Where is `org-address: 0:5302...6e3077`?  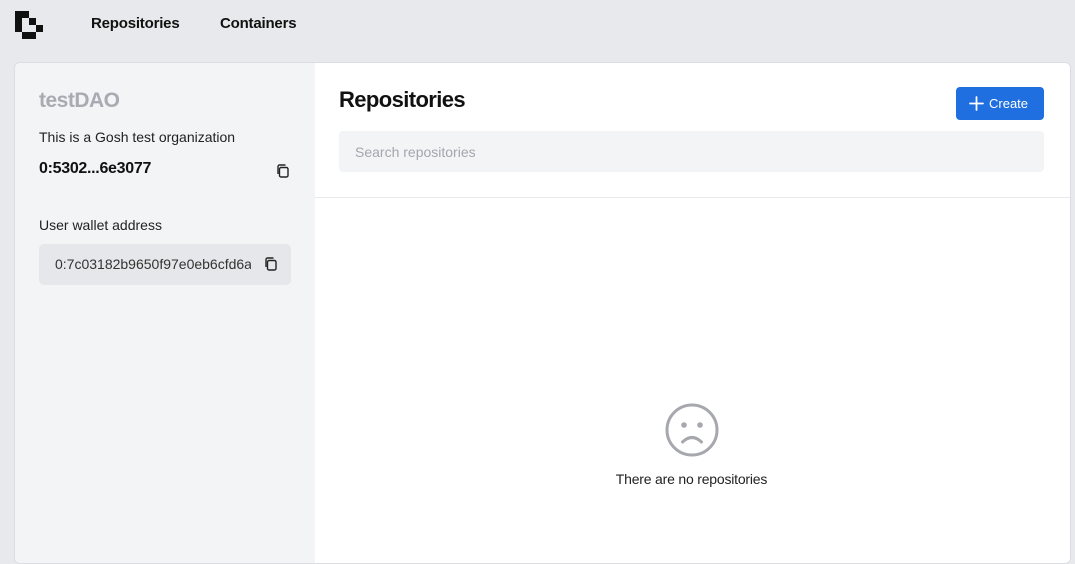 org-address: 0:5302...6e3077 is located at coordinates (95, 168).